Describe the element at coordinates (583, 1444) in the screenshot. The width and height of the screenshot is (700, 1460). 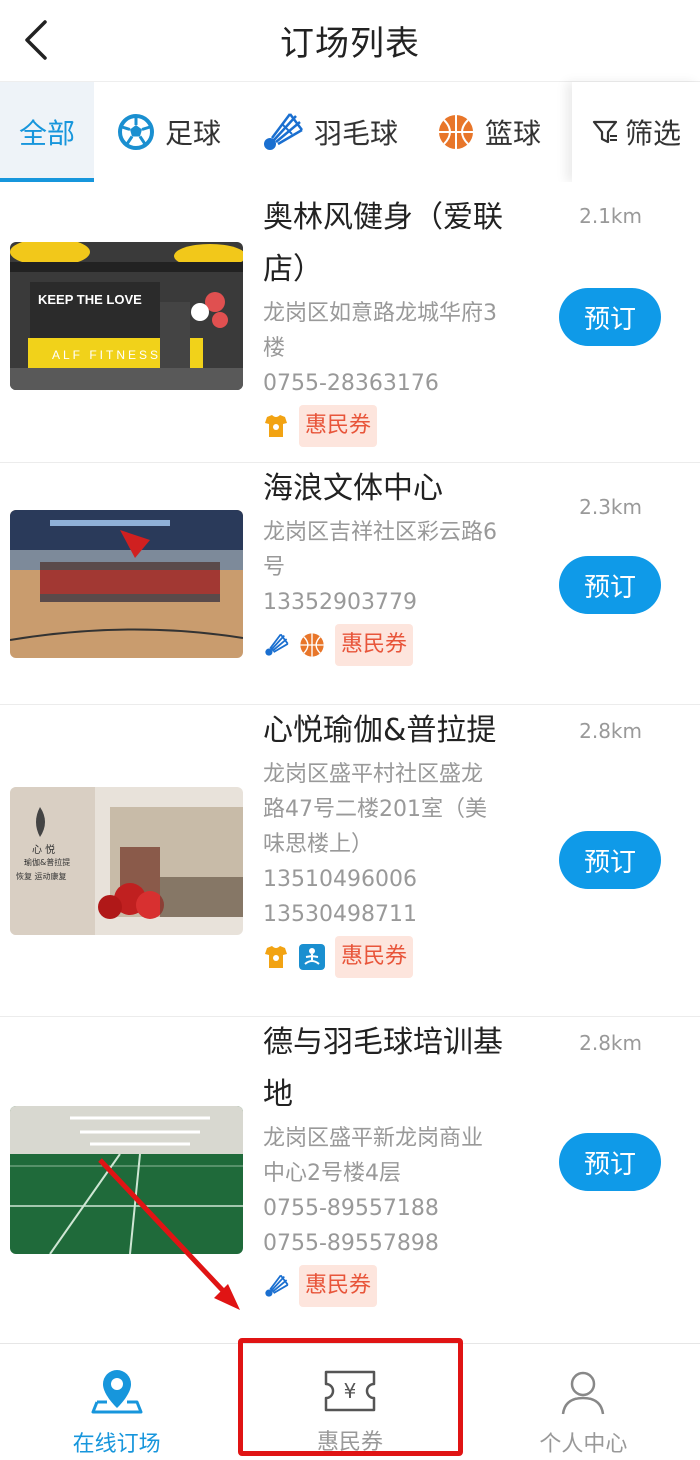
I see `nav-label: 个人中心` at that location.